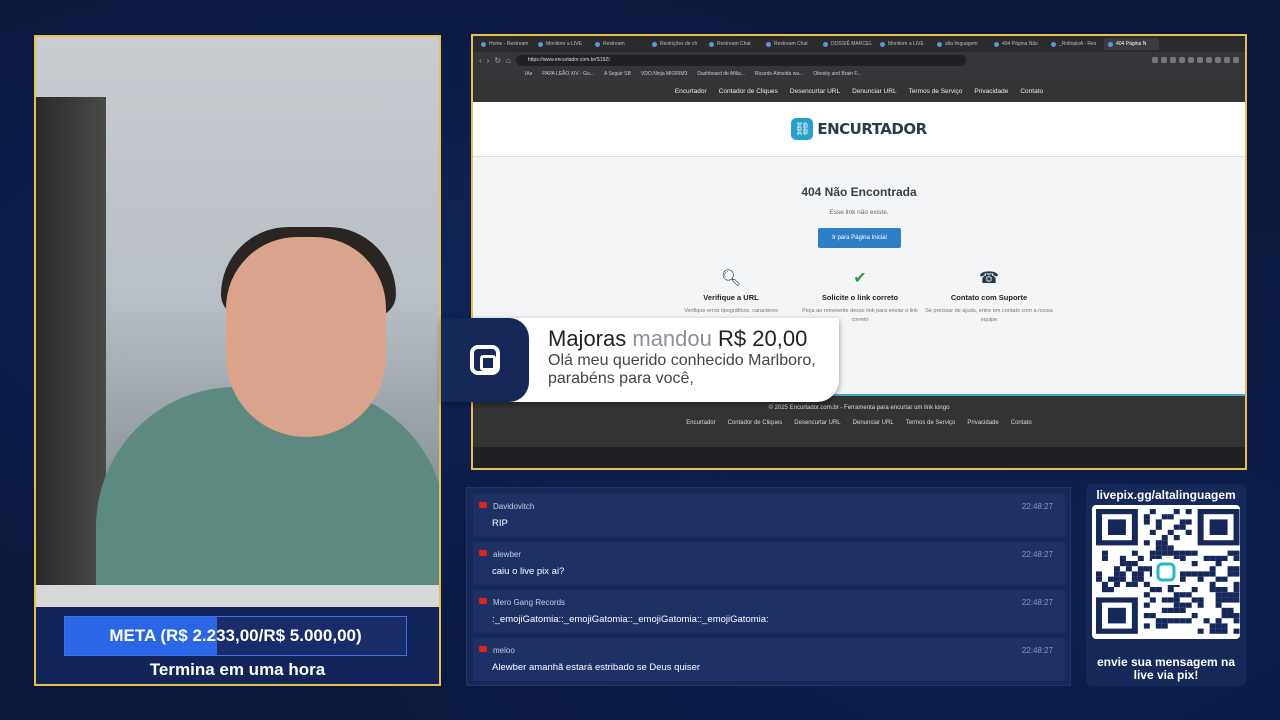 This screenshot has height=720, width=1280. Describe the element at coordinates (500, 523) in the screenshot. I see `chat-text: RIP` at that location.